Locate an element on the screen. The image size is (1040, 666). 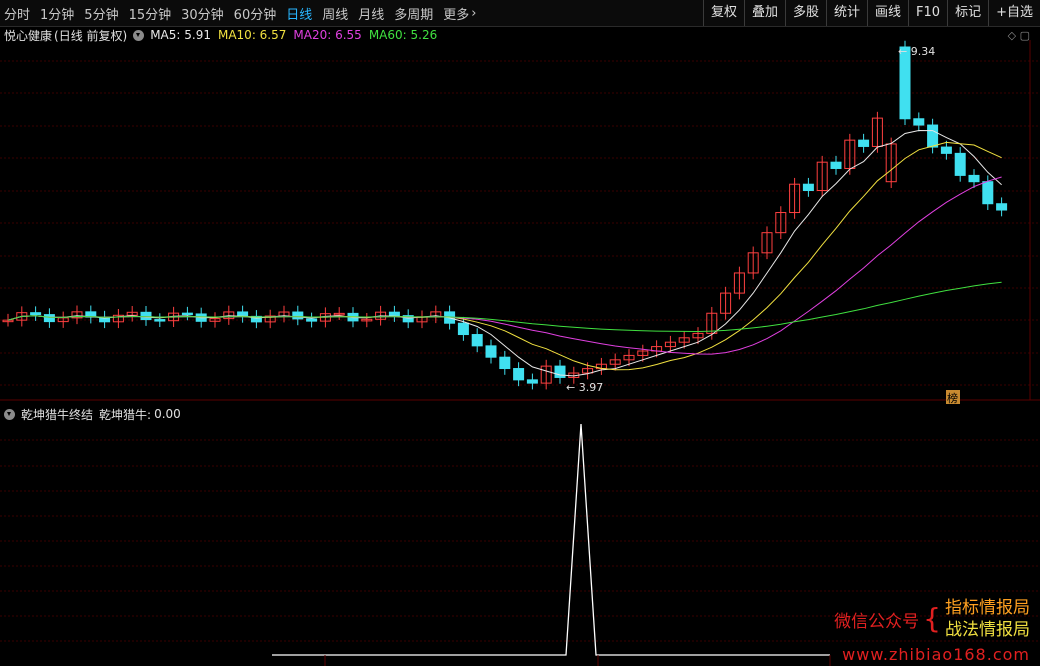
watermark: 微信公众号 { 指标情报局 战法情报局 www.zhibiao168.com is located at coordinates (932, 631).